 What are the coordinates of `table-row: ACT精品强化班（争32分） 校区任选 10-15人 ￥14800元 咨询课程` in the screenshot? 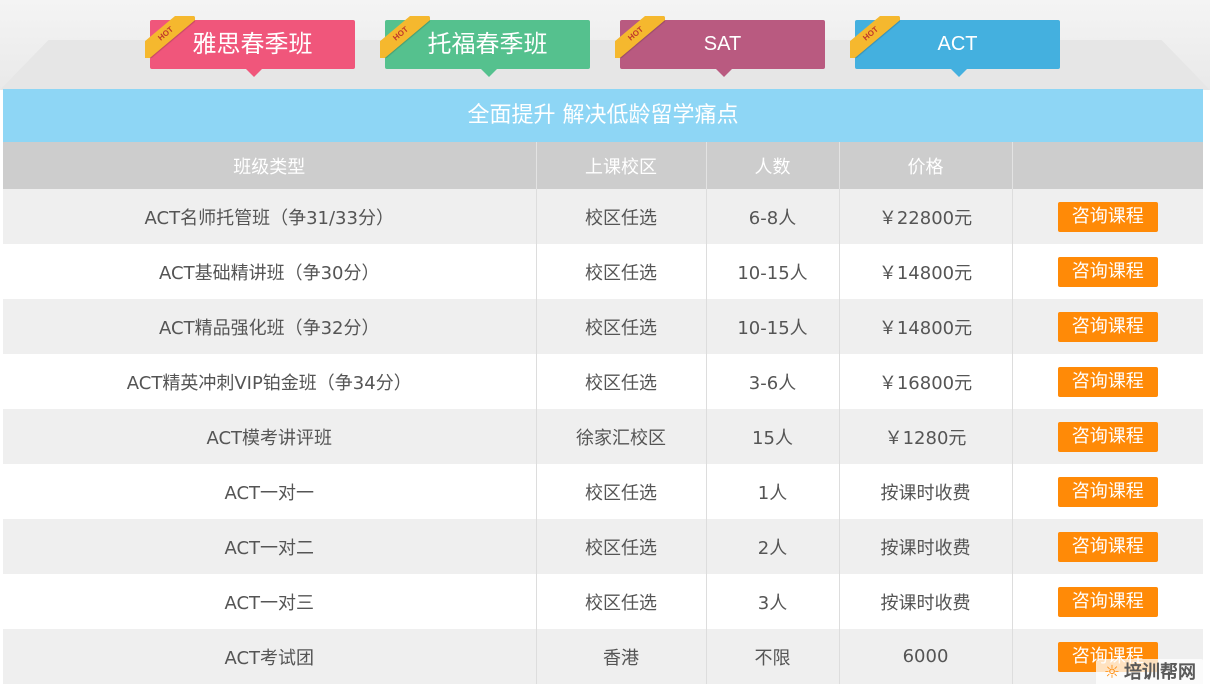 It's located at (603, 326).